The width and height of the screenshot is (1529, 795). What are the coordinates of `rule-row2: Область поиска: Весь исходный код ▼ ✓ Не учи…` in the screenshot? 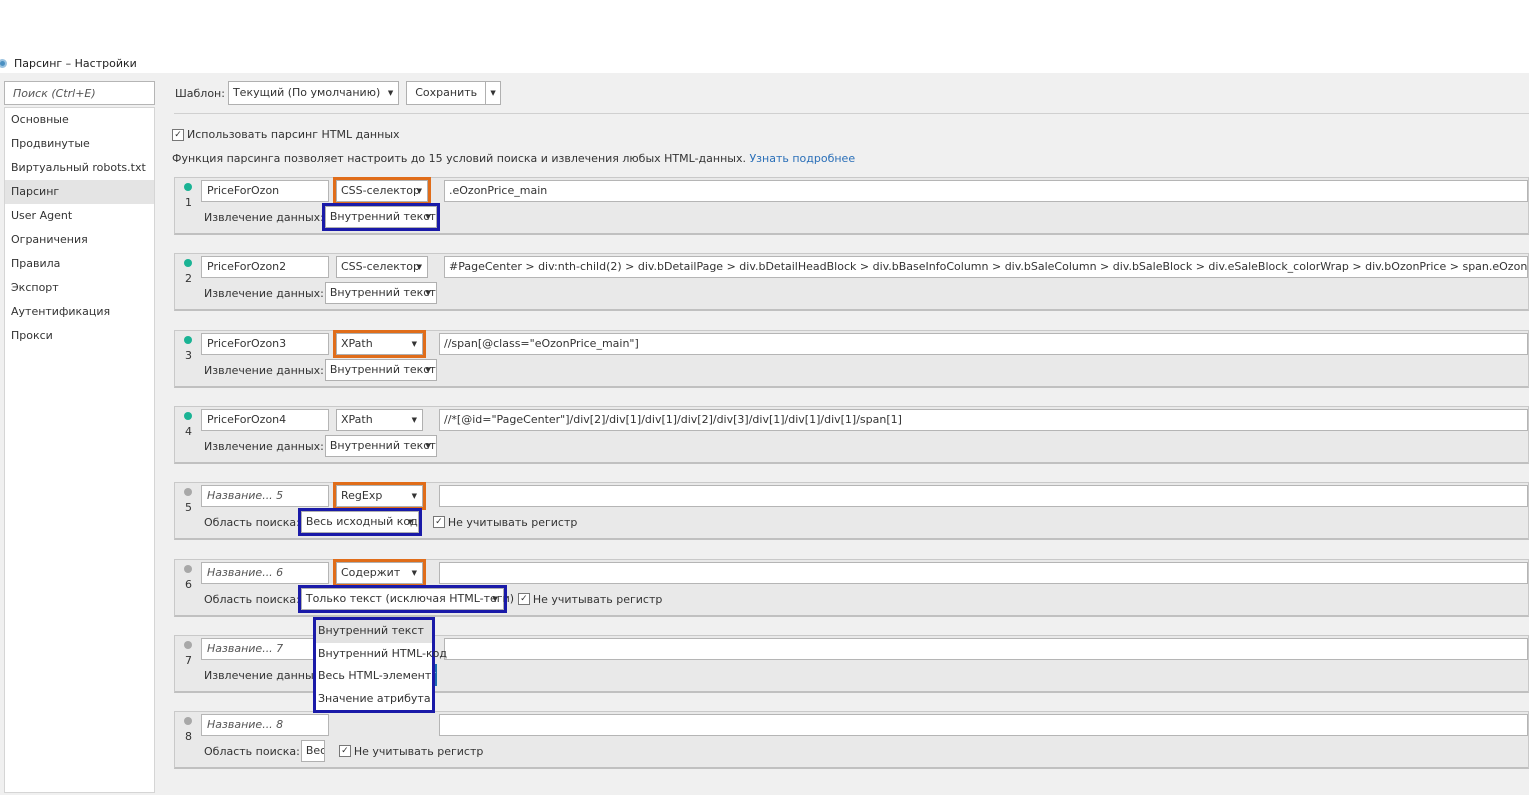 It's located at (390, 522).